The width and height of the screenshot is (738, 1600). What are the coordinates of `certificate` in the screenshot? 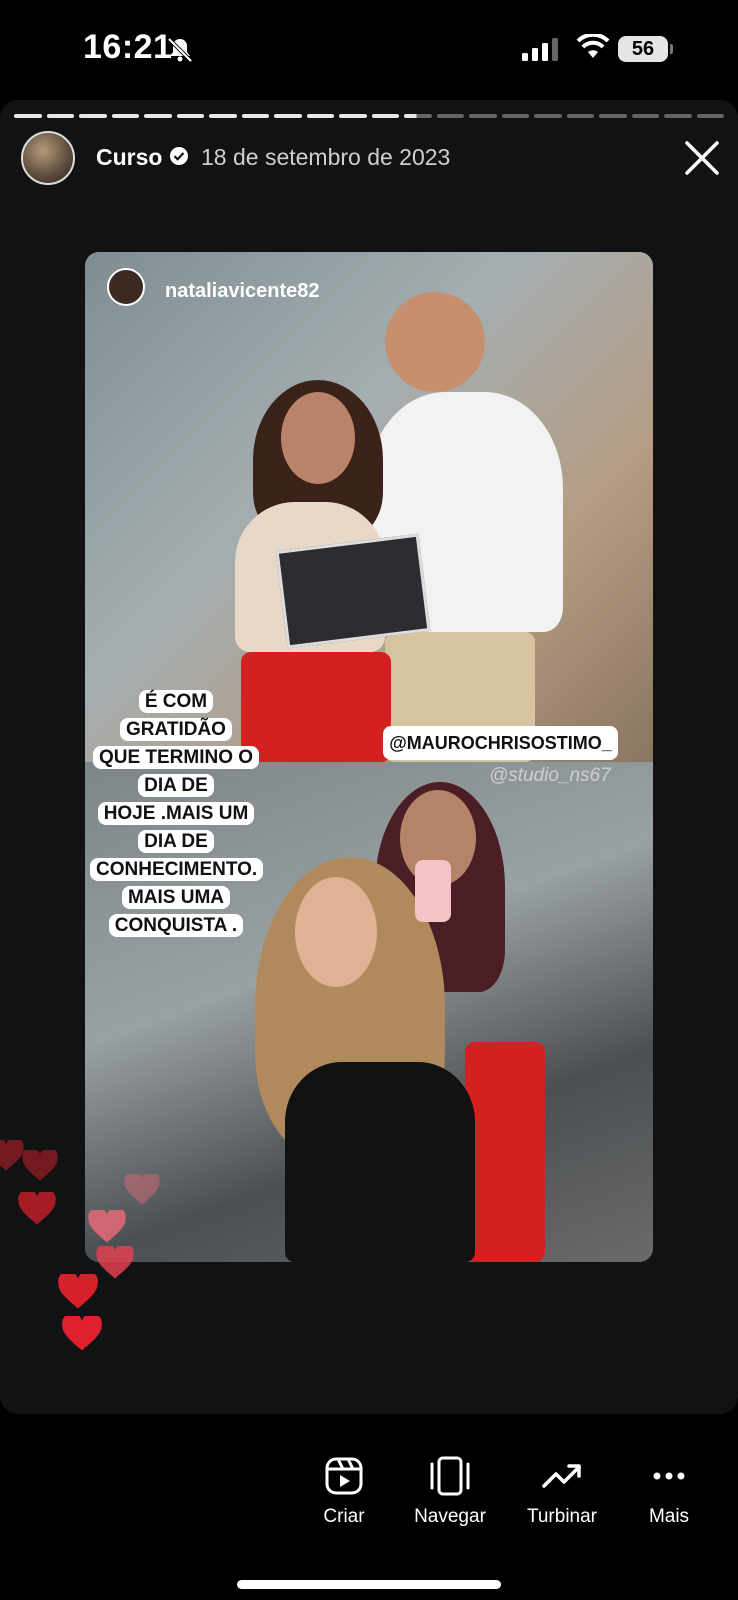 It's located at (353, 591).